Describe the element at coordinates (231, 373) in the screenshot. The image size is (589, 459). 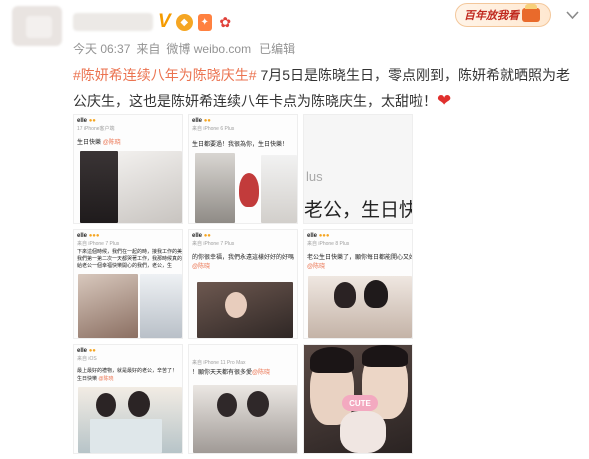
I see `image-8-caption: ！願你天天都有很多愛@陈晓` at that location.